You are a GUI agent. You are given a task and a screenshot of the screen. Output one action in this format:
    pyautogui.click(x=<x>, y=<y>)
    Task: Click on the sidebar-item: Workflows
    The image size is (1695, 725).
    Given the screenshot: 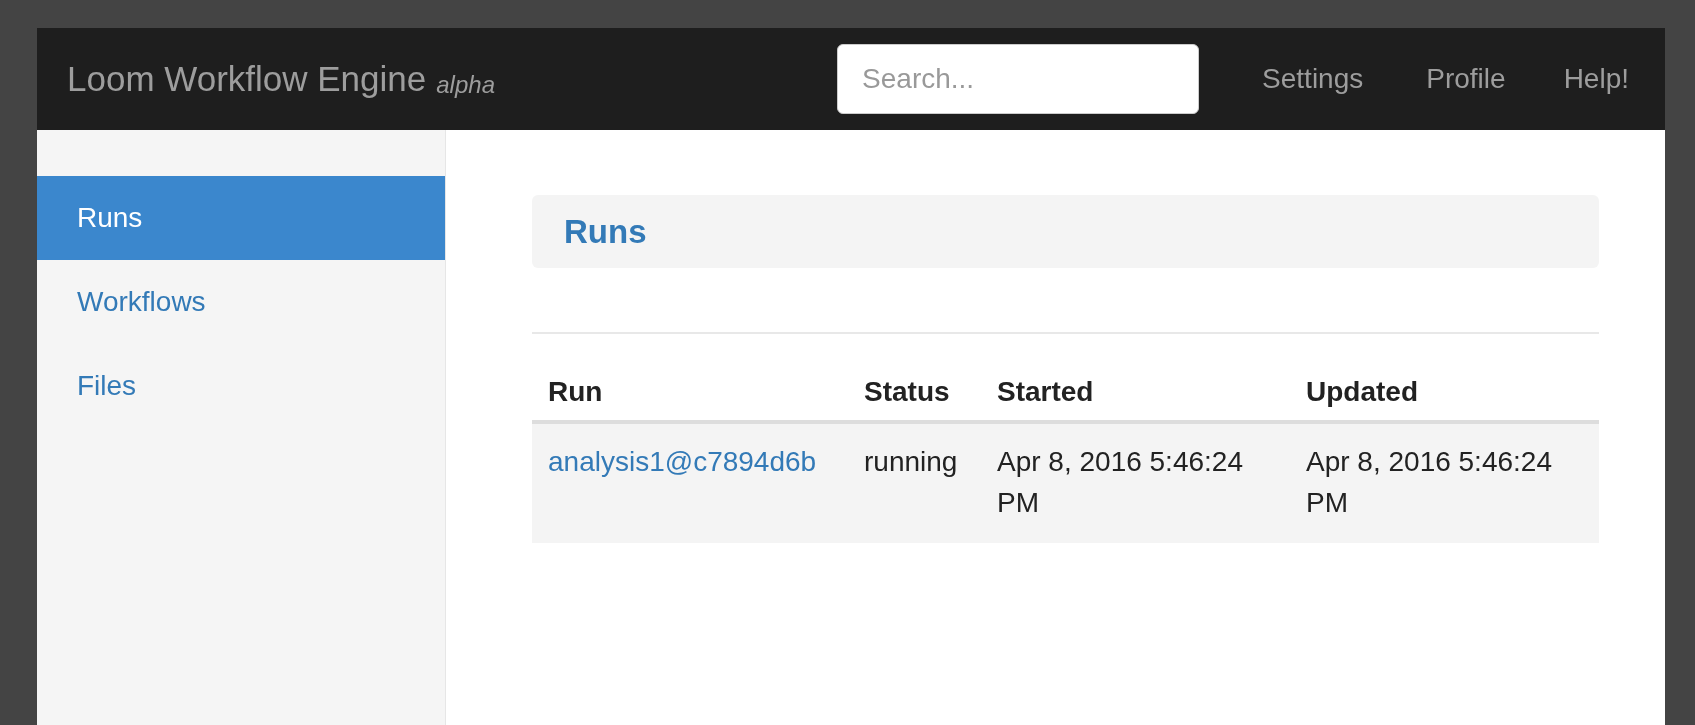 What is the action you would take?
    pyautogui.click(x=241, y=302)
    